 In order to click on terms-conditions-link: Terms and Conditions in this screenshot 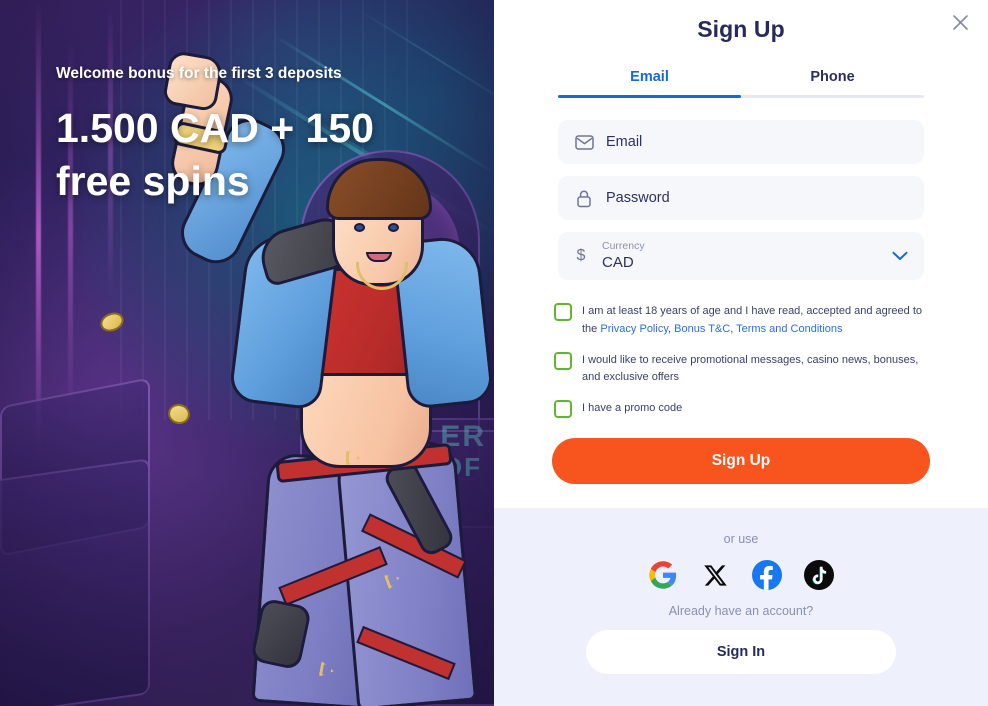, I will do `click(789, 329)`.